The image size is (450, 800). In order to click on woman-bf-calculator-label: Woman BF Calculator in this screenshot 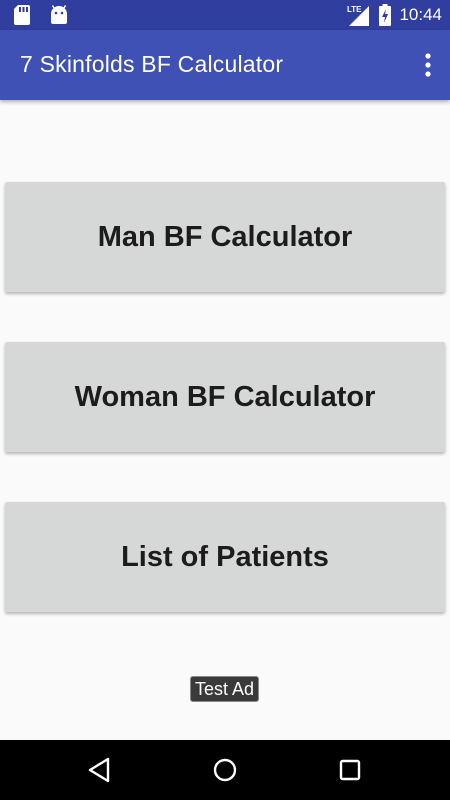, I will do `click(225, 396)`.